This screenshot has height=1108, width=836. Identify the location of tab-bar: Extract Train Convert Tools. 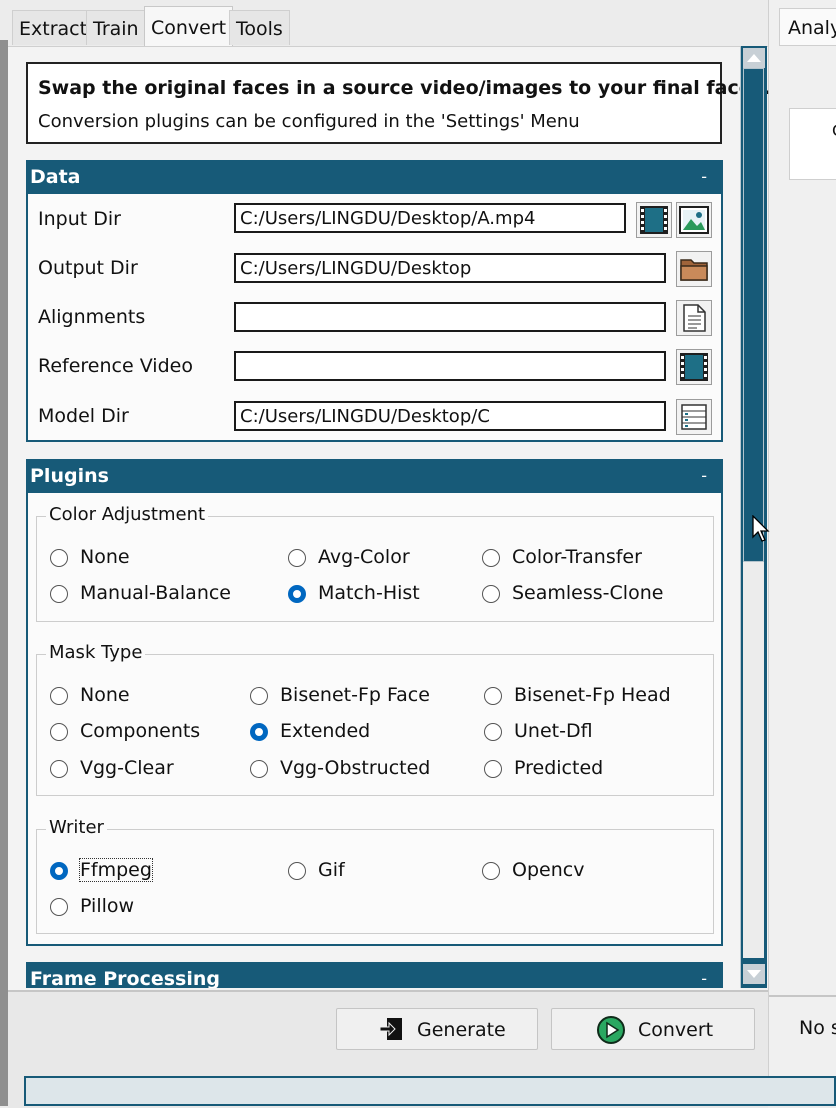
(418, 23).